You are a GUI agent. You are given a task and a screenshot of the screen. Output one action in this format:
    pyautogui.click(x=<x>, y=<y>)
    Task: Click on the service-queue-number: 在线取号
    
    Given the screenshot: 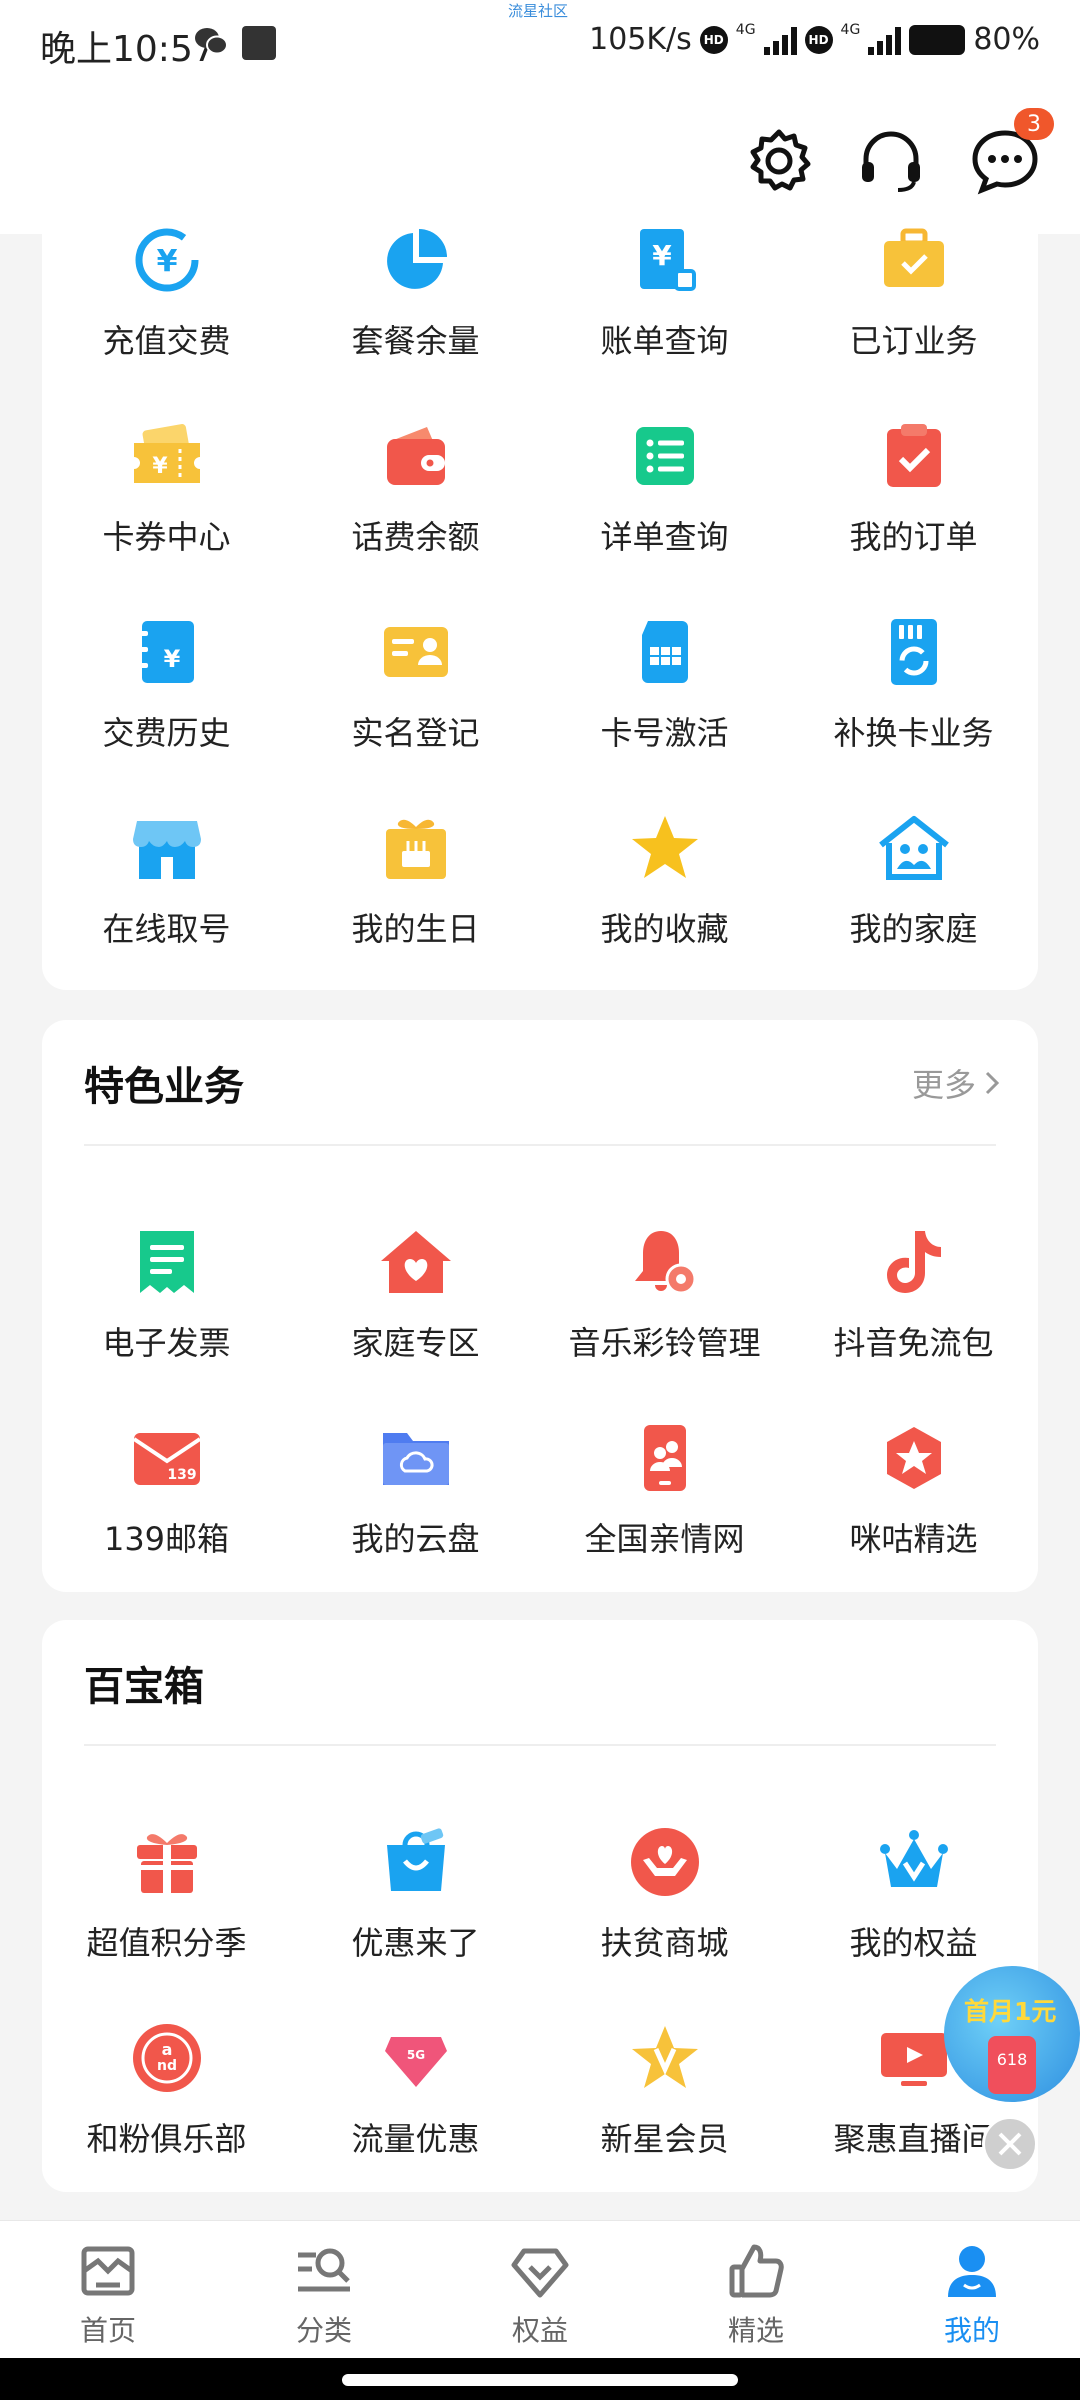 What is the action you would take?
    pyautogui.click(x=166, y=896)
    